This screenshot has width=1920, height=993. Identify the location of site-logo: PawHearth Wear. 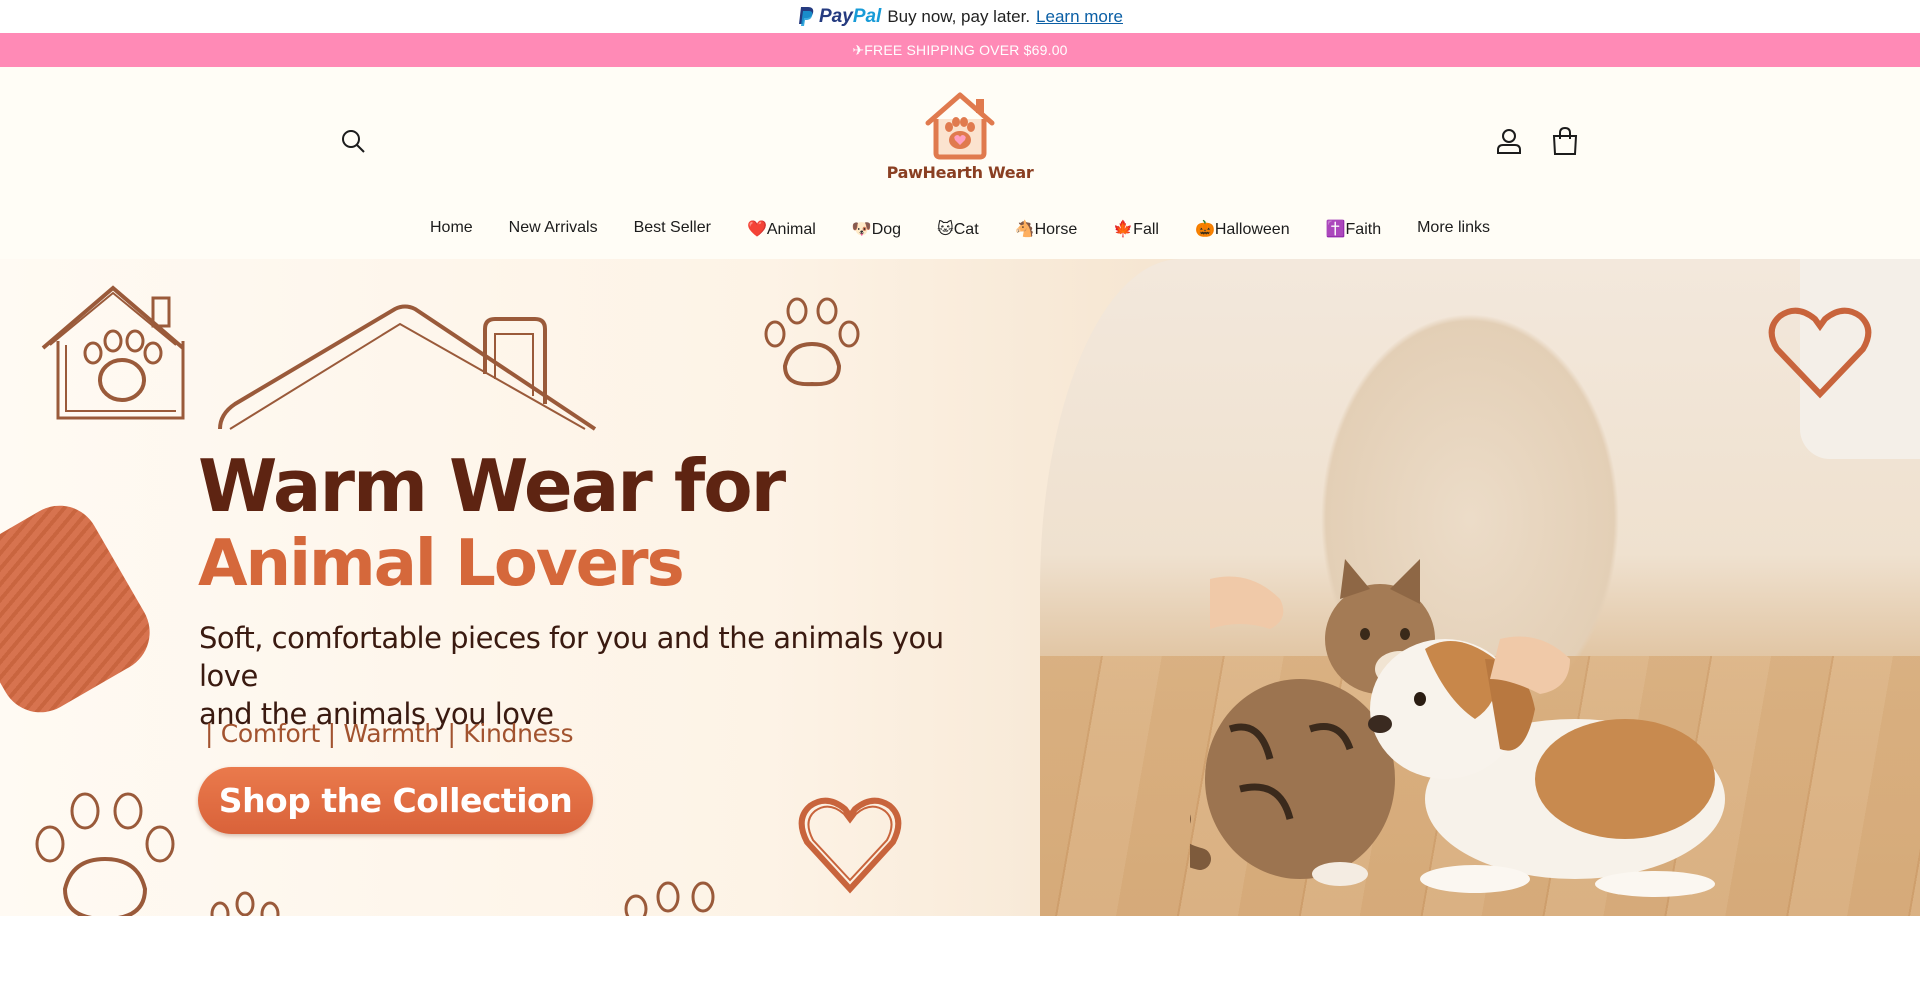
(960, 139).